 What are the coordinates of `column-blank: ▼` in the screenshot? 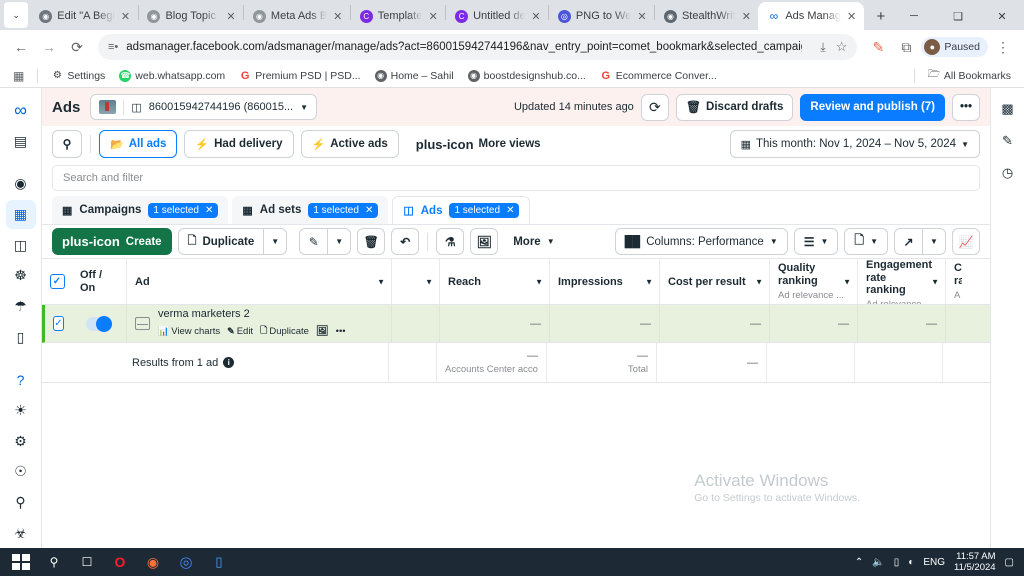 It's located at (416, 281).